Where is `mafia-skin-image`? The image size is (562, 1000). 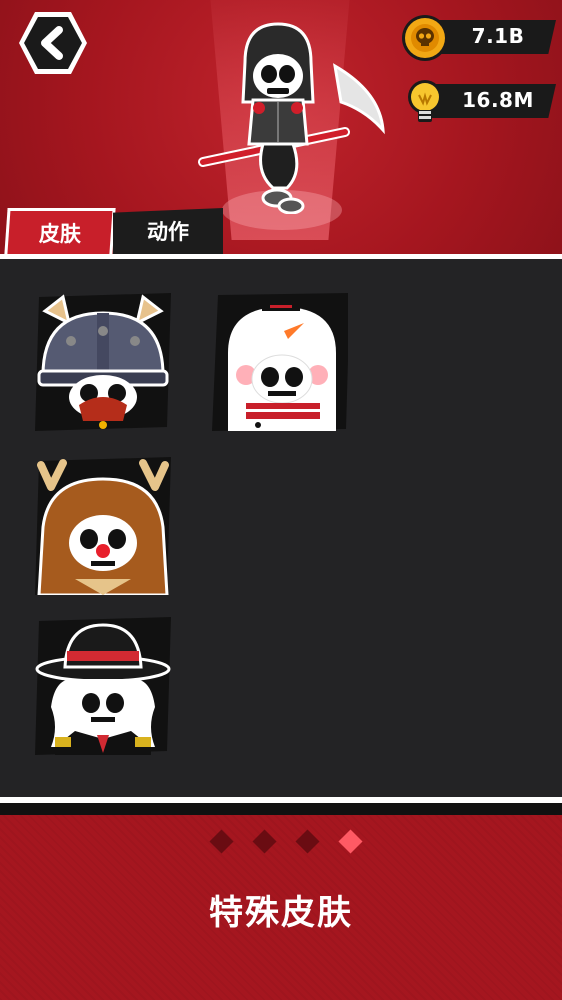
mafia-skin-image is located at coordinates (103, 686).